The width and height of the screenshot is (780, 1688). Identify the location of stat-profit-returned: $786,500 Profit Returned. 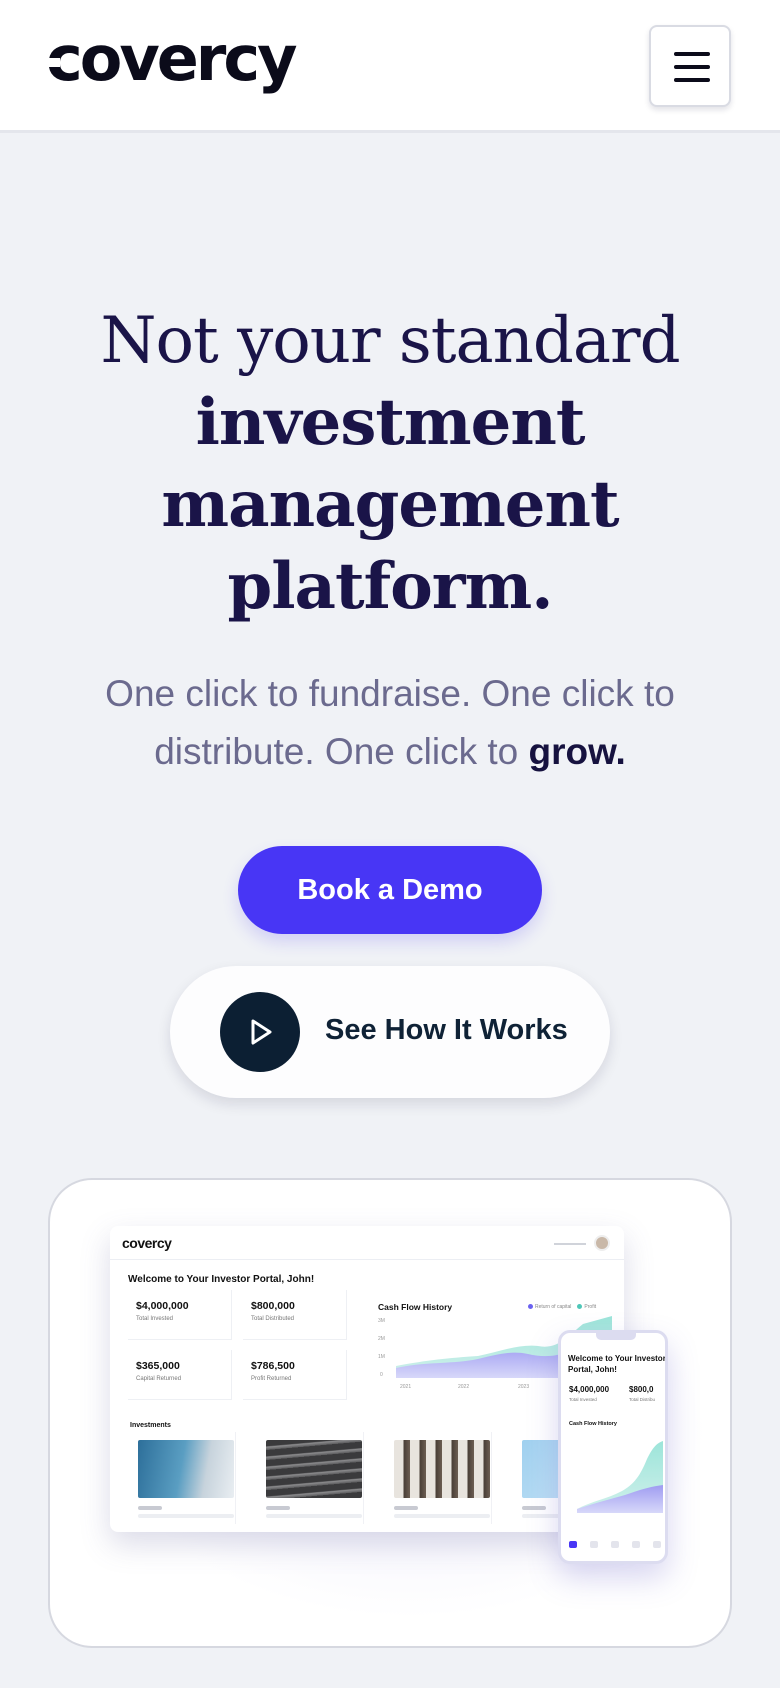
(295, 1375).